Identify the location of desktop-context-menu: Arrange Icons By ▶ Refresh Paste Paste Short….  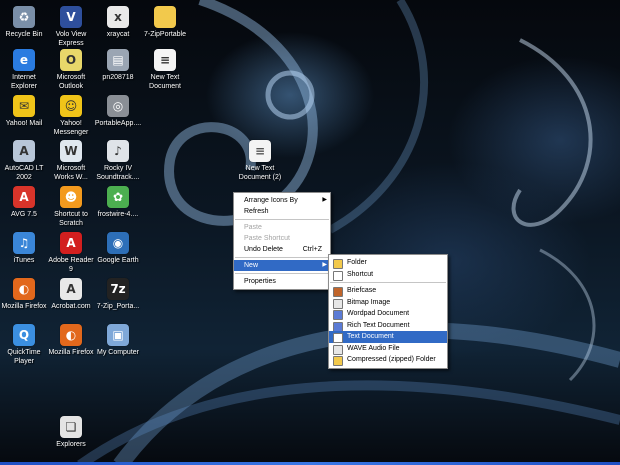
(282, 241).